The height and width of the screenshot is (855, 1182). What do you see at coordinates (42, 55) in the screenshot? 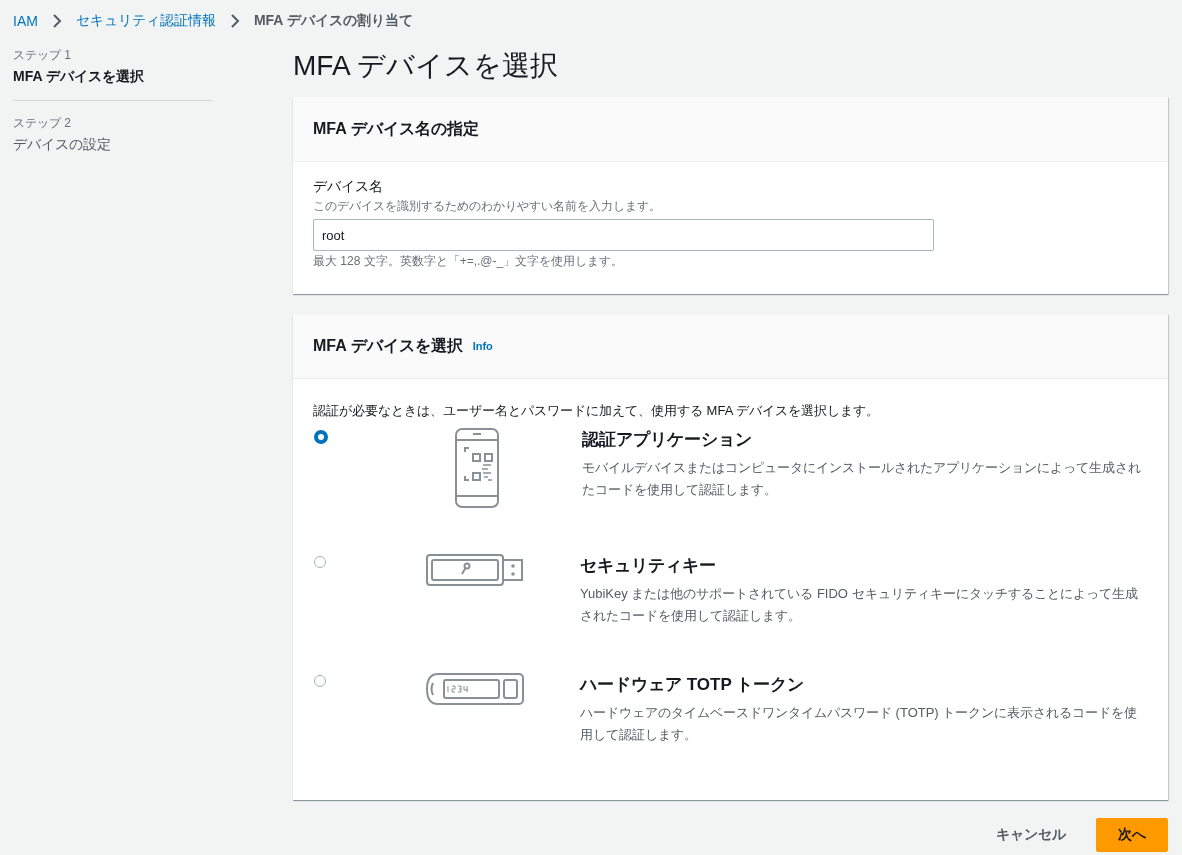
I see `step-number: ステップ 1` at bounding box center [42, 55].